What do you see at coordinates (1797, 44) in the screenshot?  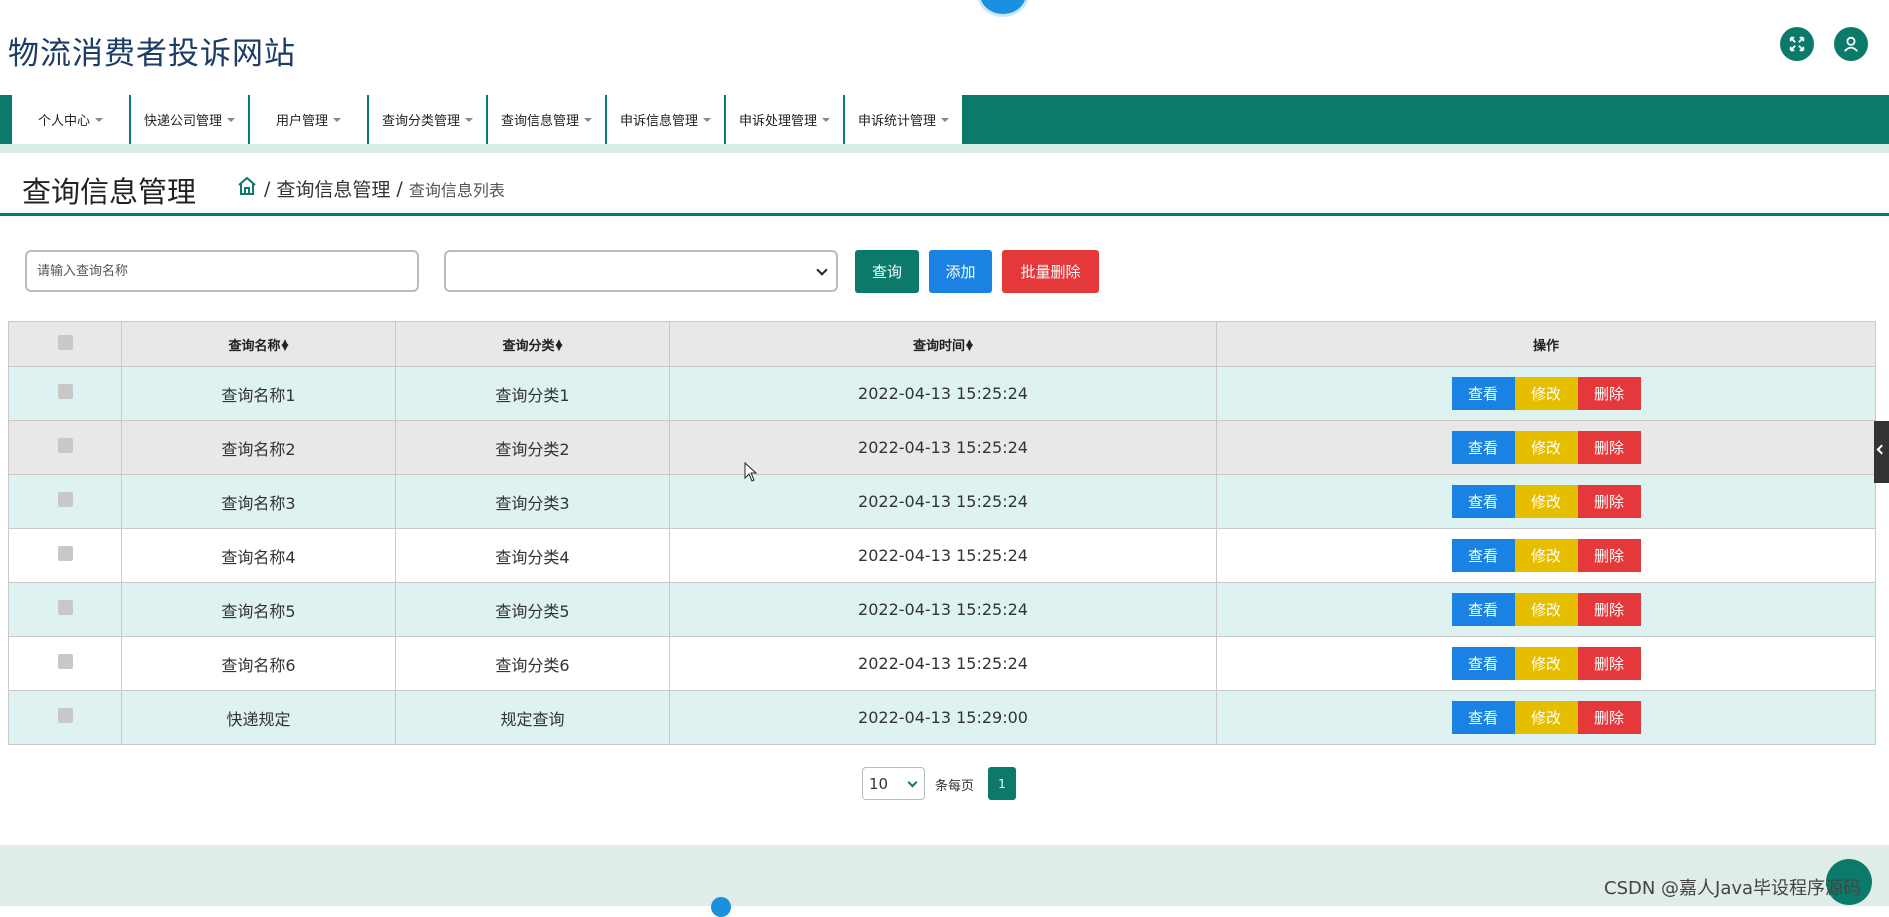 I see `fullscreen-button` at bounding box center [1797, 44].